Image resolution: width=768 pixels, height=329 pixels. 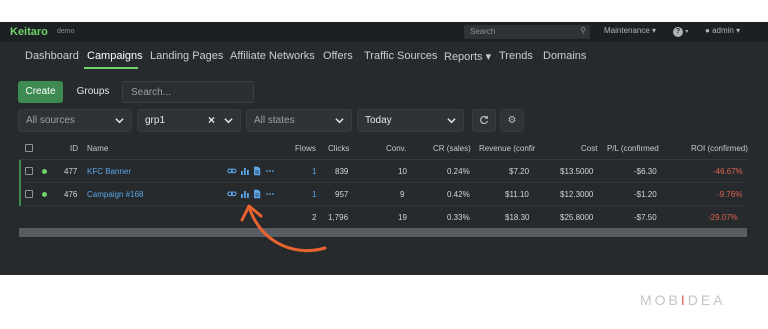 What do you see at coordinates (517, 217) in the screenshot?
I see `total-revenue: $18.30` at bounding box center [517, 217].